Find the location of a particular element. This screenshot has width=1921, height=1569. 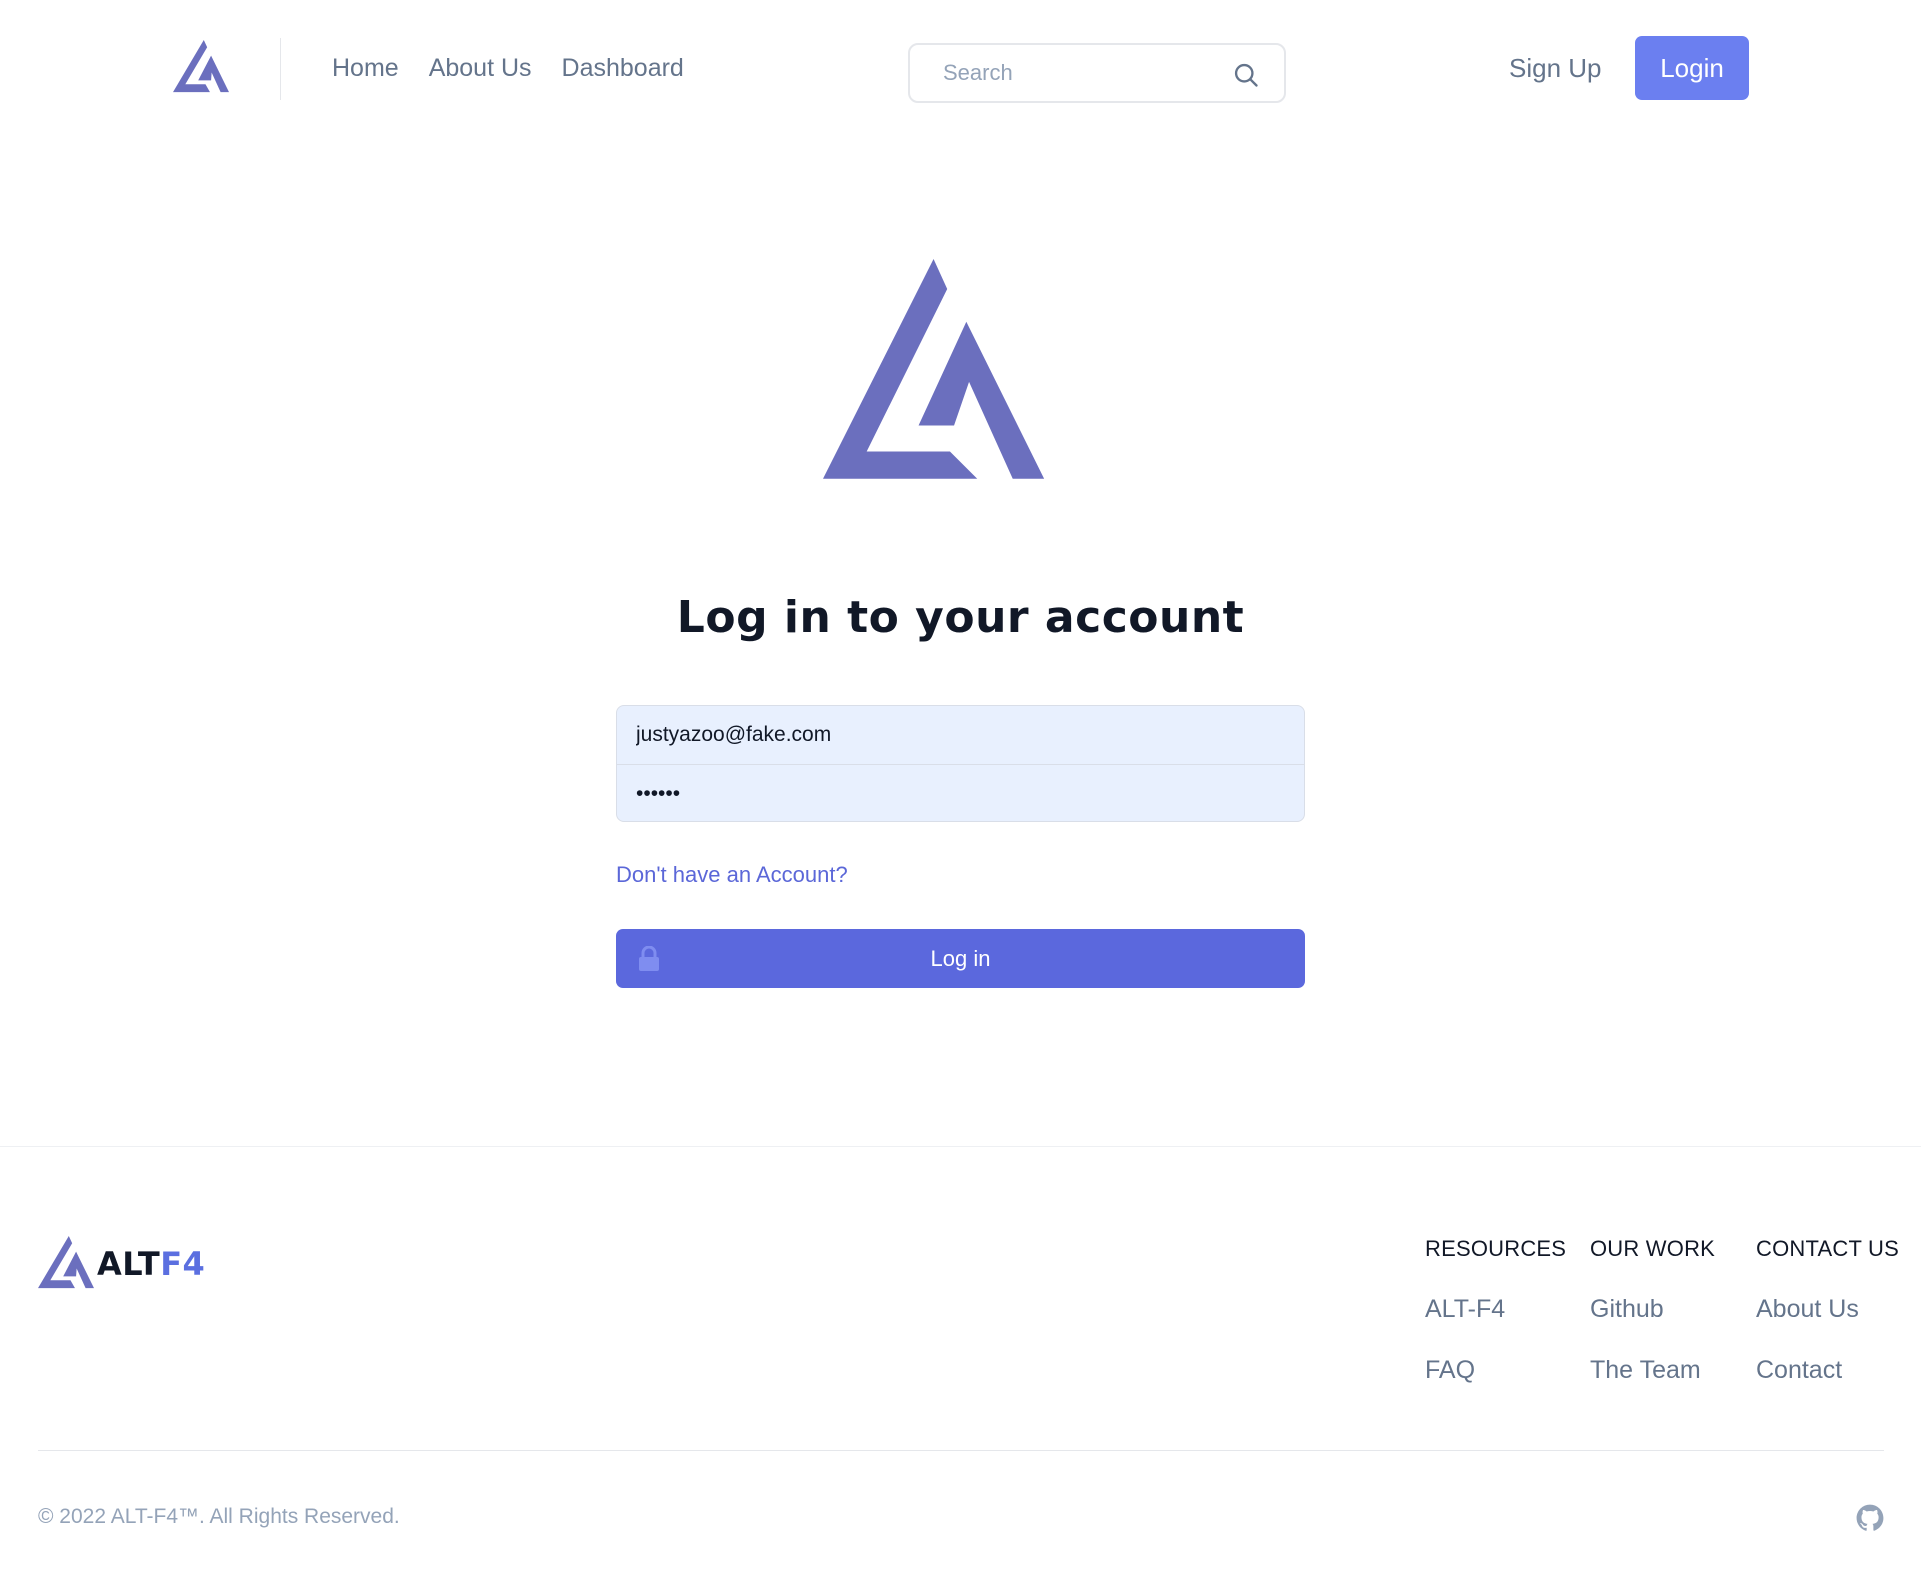

footer-logo-icon is located at coordinates (66, 1264).